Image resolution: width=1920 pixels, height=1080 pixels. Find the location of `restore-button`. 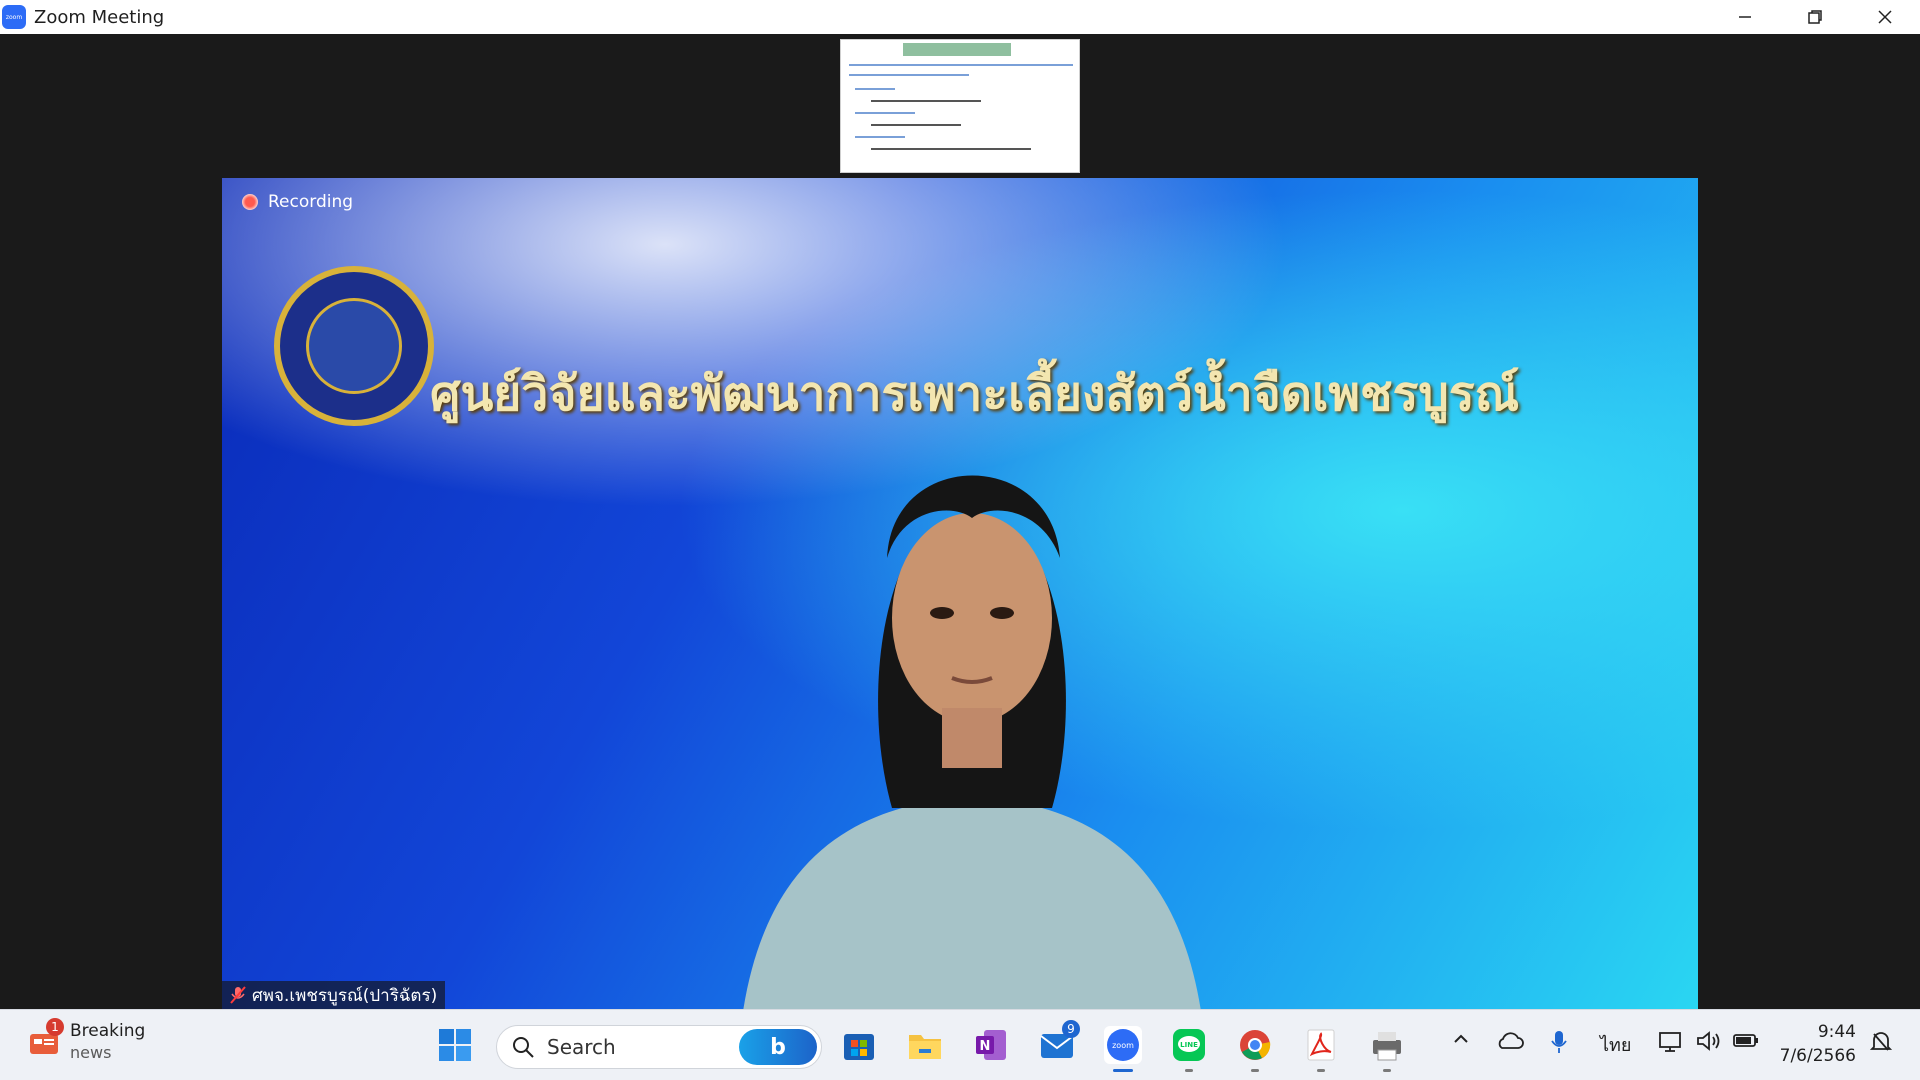

restore-button is located at coordinates (1815, 17).